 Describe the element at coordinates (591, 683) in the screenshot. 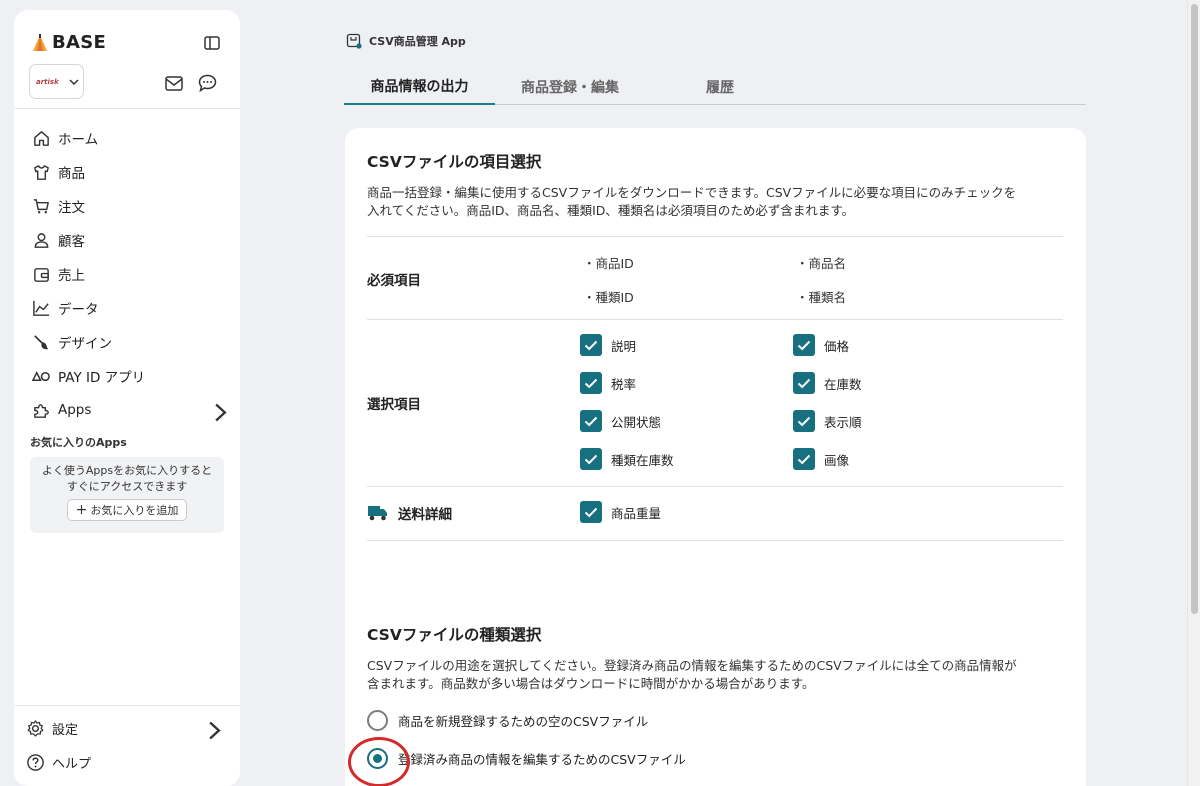

I see `type-description-line: 含まれます。商品数が多い場合はダウンロードに時間がかかる場合があります。` at that location.